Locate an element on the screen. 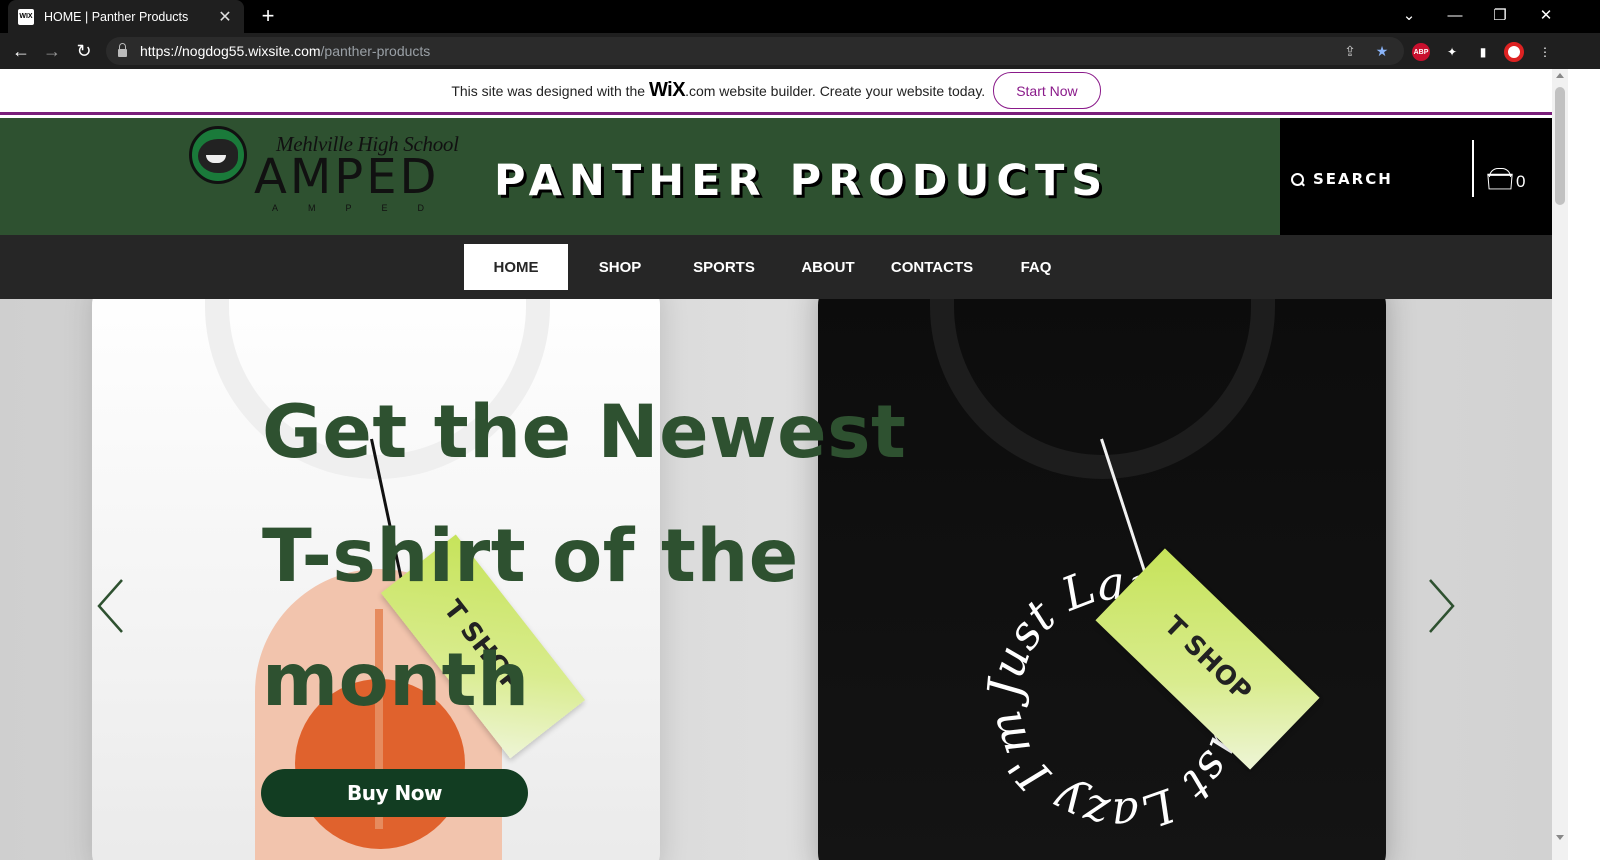 This screenshot has height=860, width=1600. search-icon is located at coordinates (1297, 179).